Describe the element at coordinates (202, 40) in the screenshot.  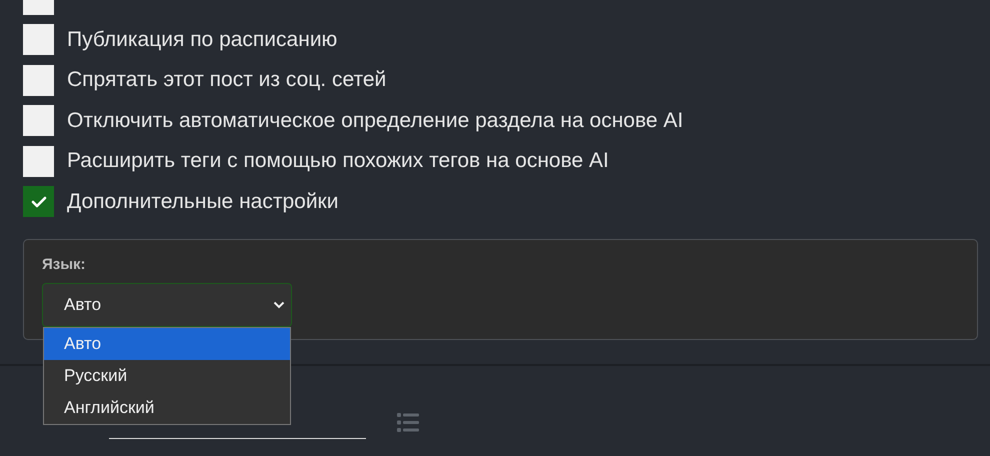
I see `checkbox-label: Публикация по расписанию` at that location.